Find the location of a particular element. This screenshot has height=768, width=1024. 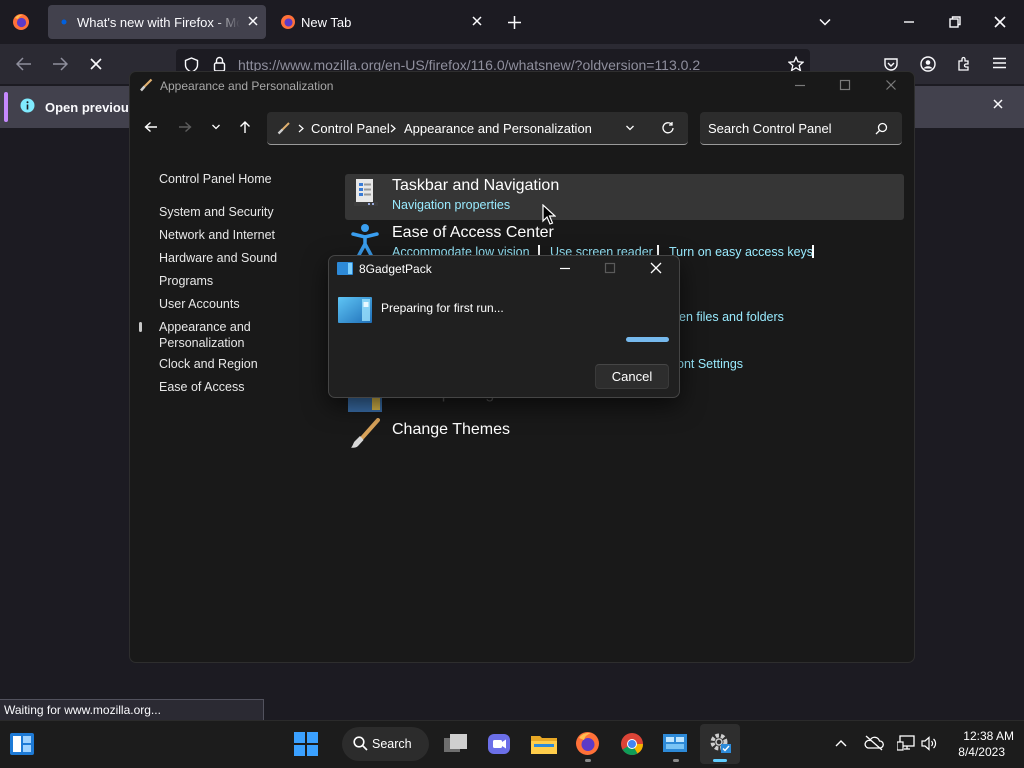

change-themes-brush-icon is located at coordinates (365, 434).